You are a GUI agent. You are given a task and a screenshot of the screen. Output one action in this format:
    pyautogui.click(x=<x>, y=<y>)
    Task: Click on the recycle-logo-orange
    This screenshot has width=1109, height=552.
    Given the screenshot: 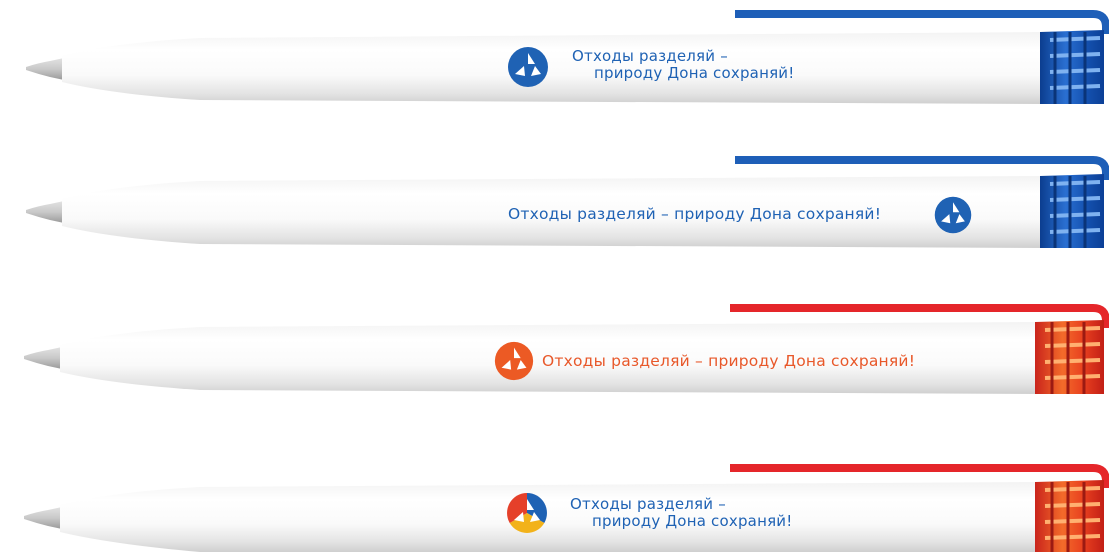 What is the action you would take?
    pyautogui.click(x=514, y=361)
    